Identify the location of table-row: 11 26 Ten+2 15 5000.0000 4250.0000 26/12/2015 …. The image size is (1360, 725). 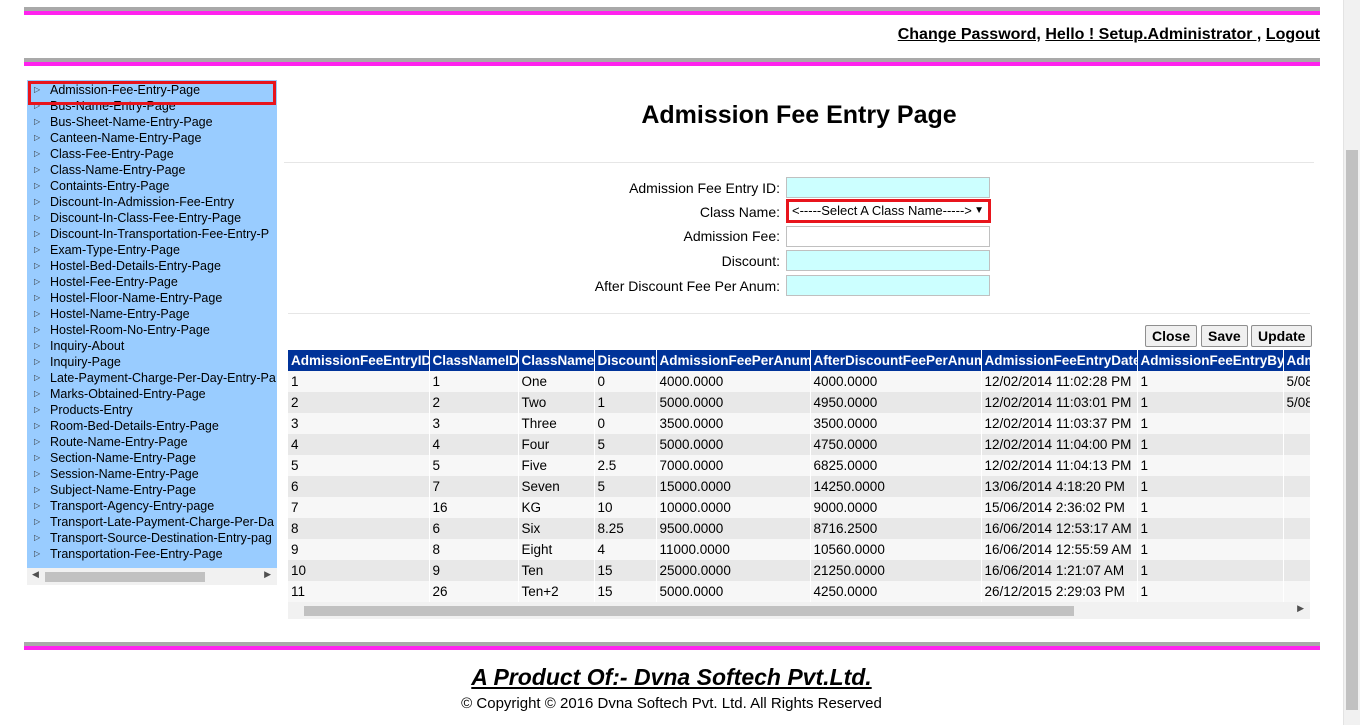
(799, 591).